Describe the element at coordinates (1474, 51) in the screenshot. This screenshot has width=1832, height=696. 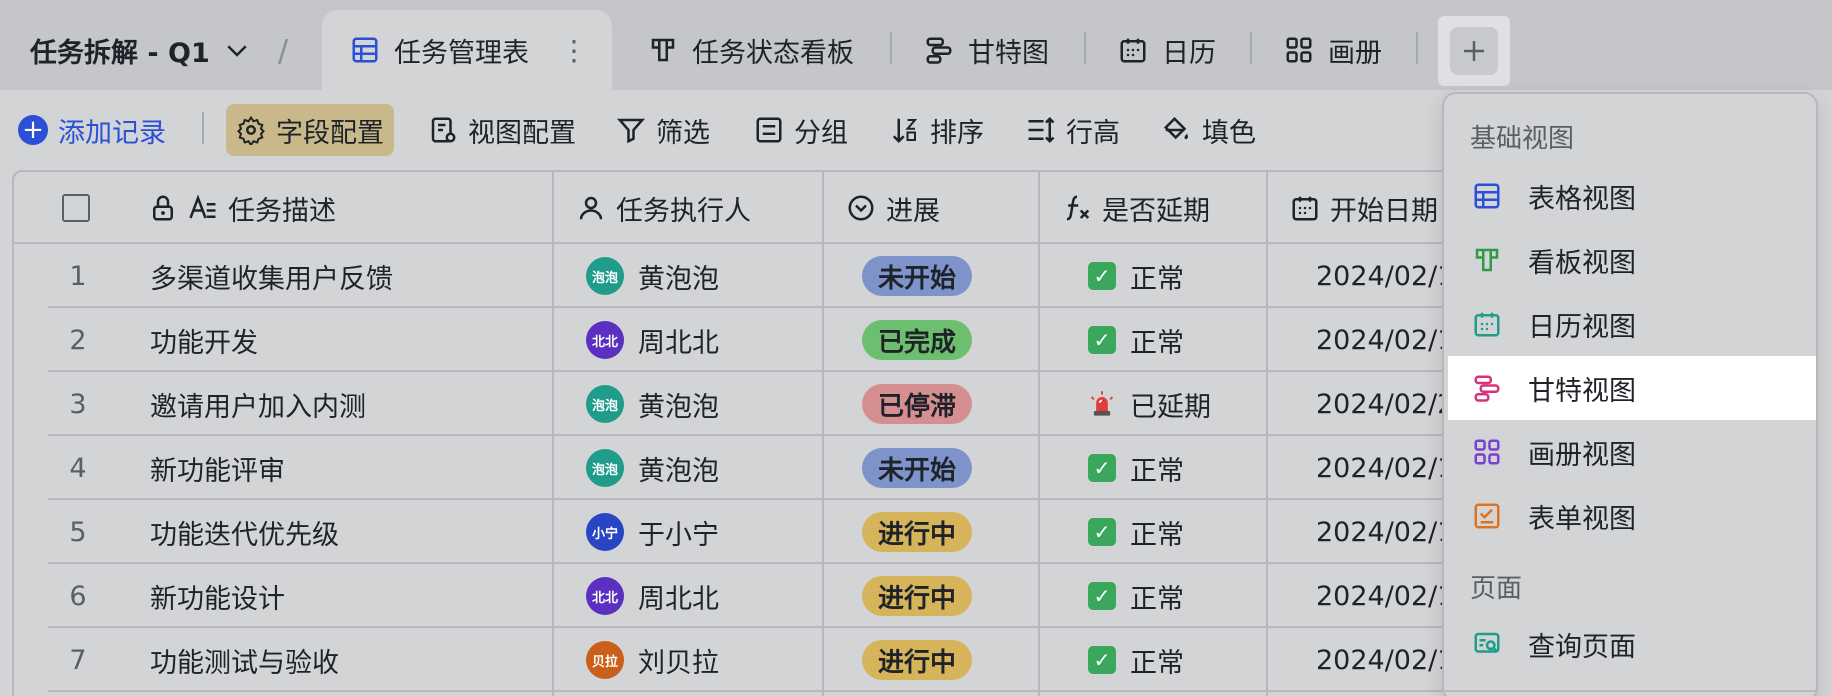
I see `add-view-button` at that location.